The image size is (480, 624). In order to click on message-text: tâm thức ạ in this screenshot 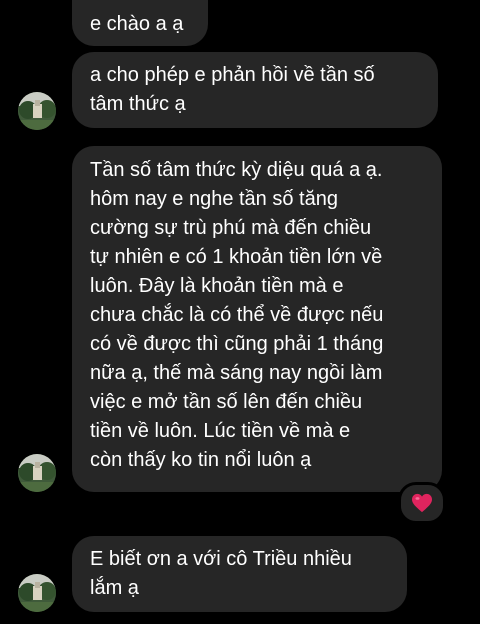, I will do `click(138, 104)`.